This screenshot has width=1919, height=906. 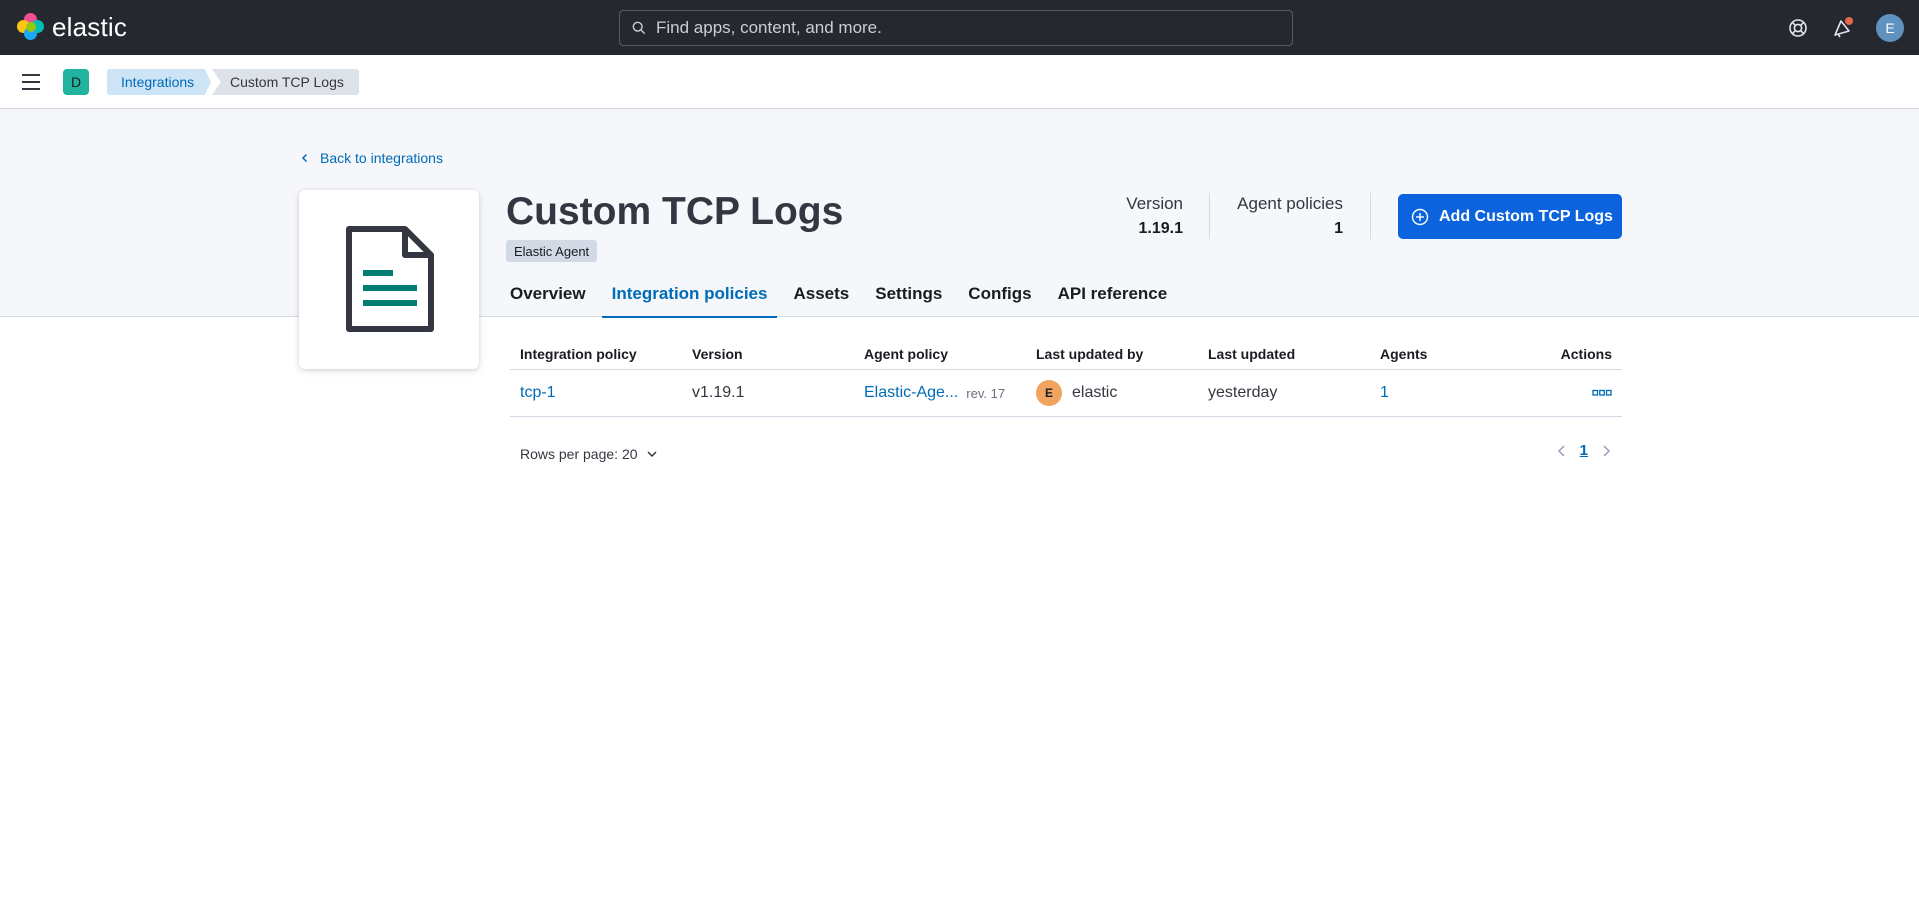 What do you see at coordinates (675, 211) in the screenshot?
I see `page-title: Custom TCP Logs` at bounding box center [675, 211].